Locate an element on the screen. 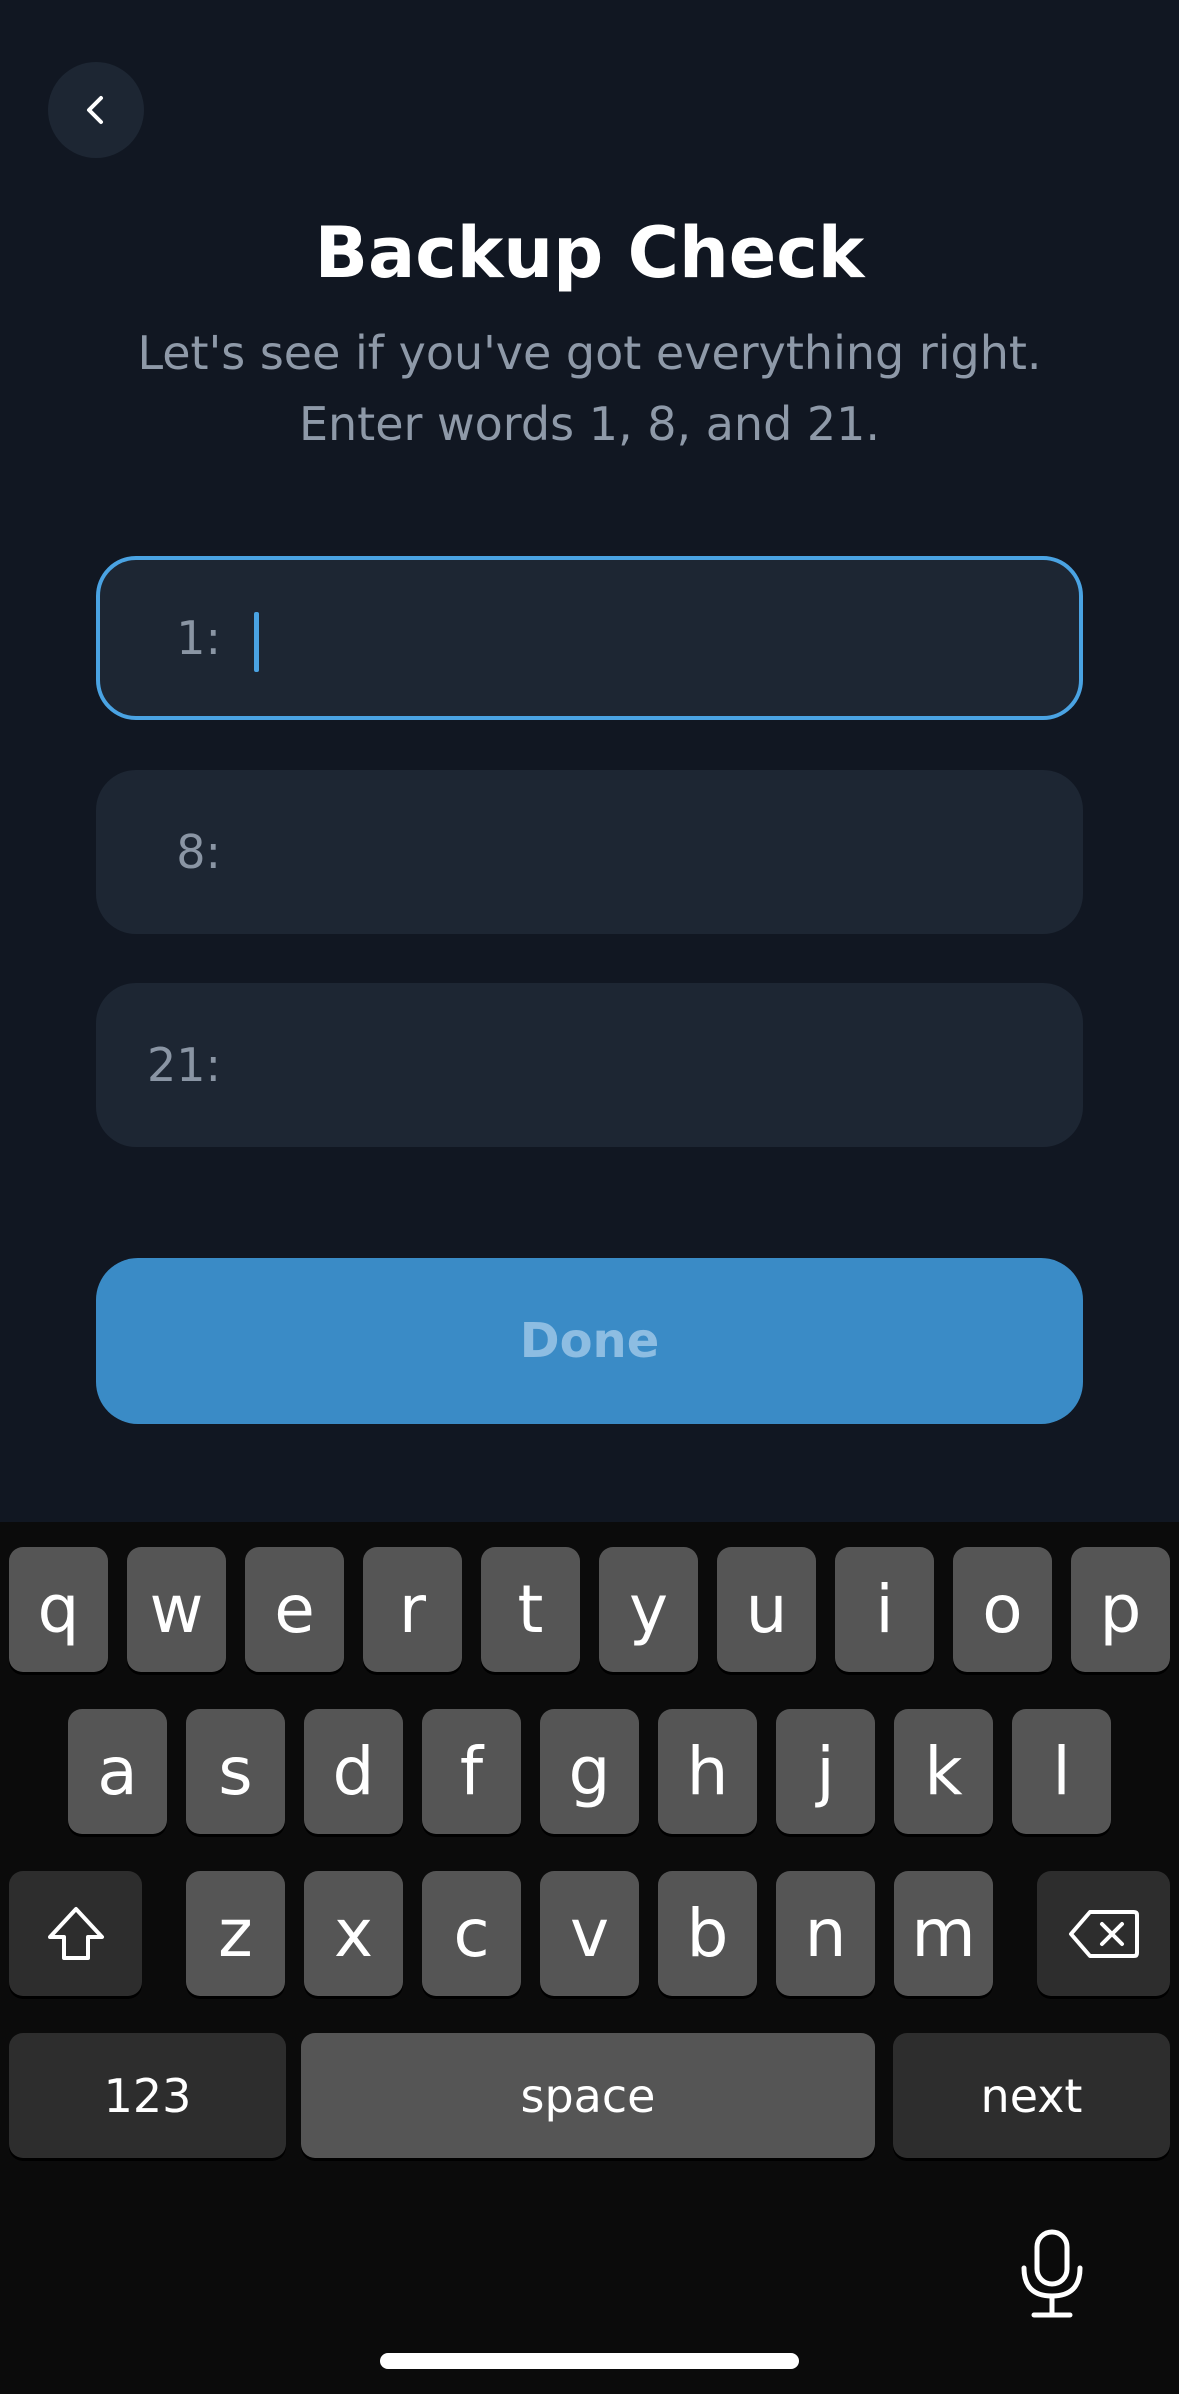 This screenshot has width=1179, height=2394. key-n: n is located at coordinates (825, 1933).